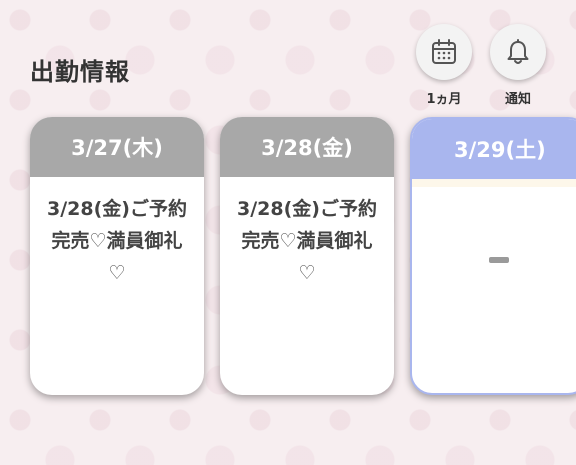 This screenshot has height=465, width=576. What do you see at coordinates (517, 99) in the screenshot?
I see `notification-label: 通知` at bounding box center [517, 99].